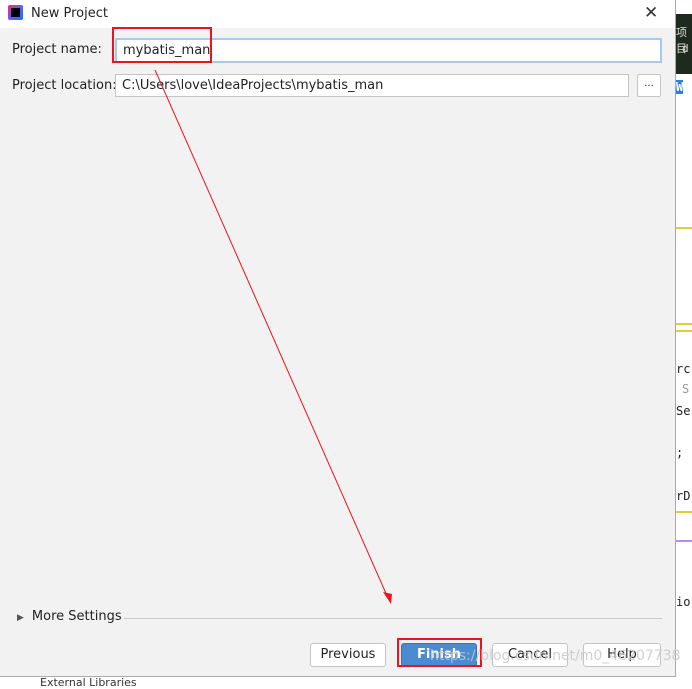  What do you see at coordinates (76, 616) in the screenshot?
I see `more-settings-label: More Settings` at bounding box center [76, 616].